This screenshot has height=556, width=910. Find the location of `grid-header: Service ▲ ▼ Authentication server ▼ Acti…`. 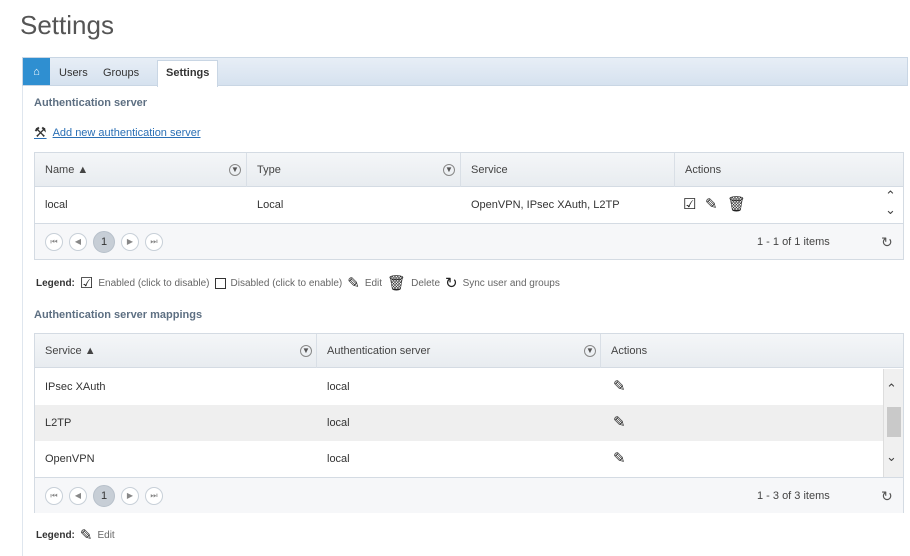

grid-header: Service ▲ ▼ Authentication server ▼ Acti… is located at coordinates (469, 351).